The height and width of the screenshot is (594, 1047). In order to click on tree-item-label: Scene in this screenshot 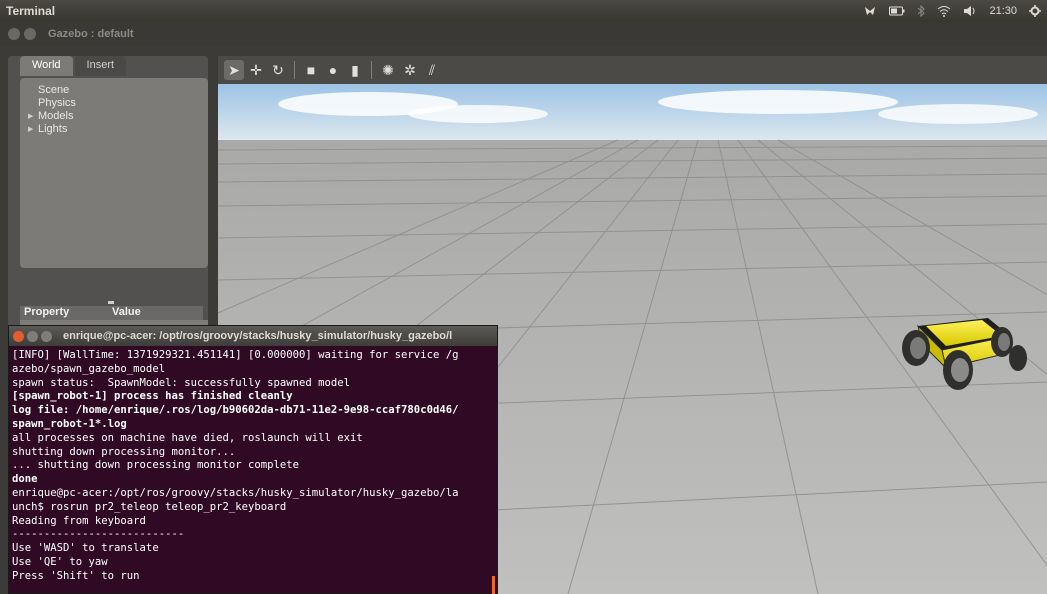, I will do `click(54, 90)`.